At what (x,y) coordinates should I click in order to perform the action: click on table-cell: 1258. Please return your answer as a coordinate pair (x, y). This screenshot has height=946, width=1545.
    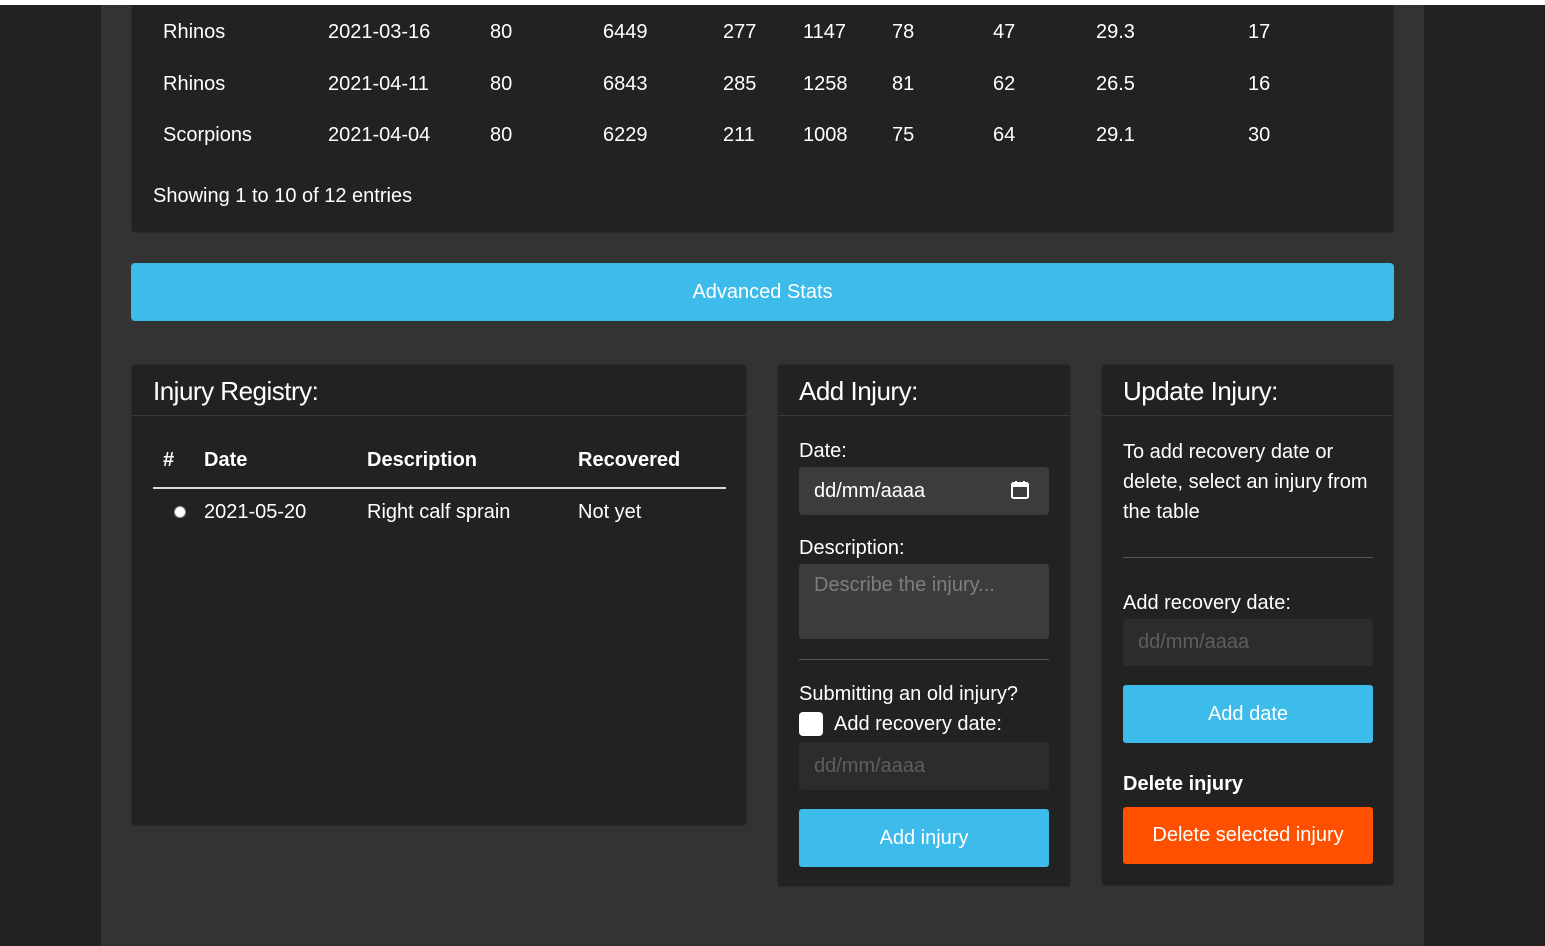
    Looking at the image, I should click on (825, 84).